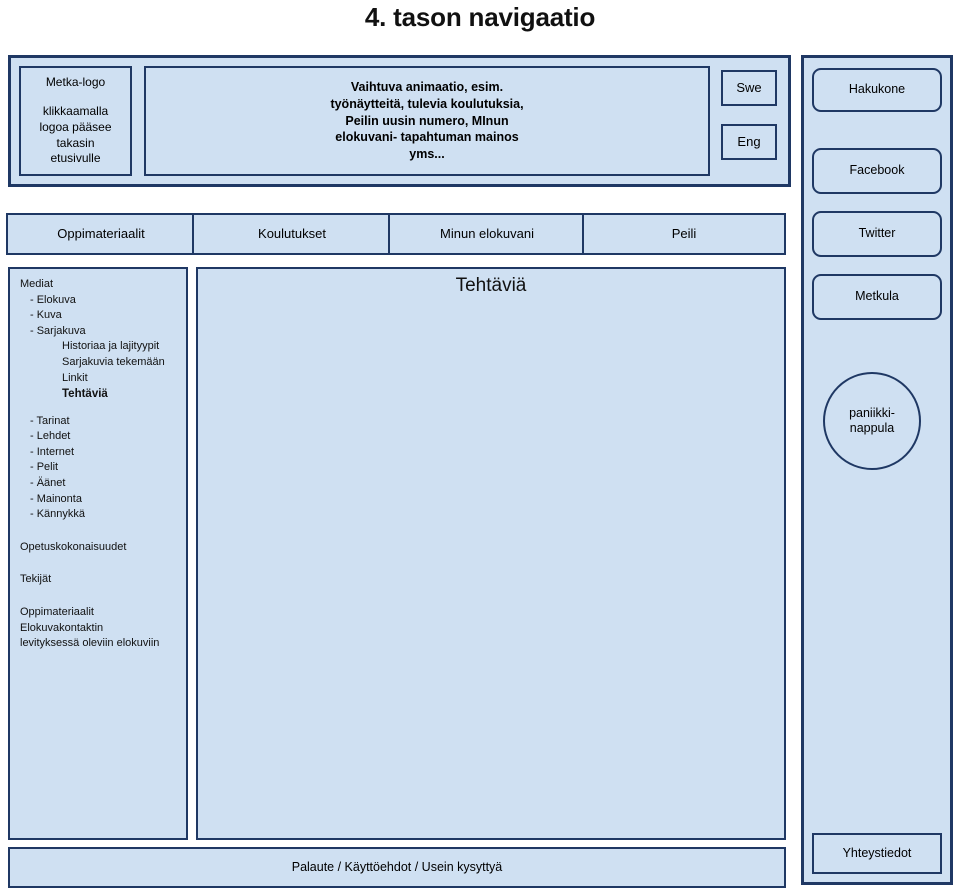 Image resolution: width=960 pixels, height=892 pixels. I want to click on tab-peili-label: Peili, so click(684, 233).